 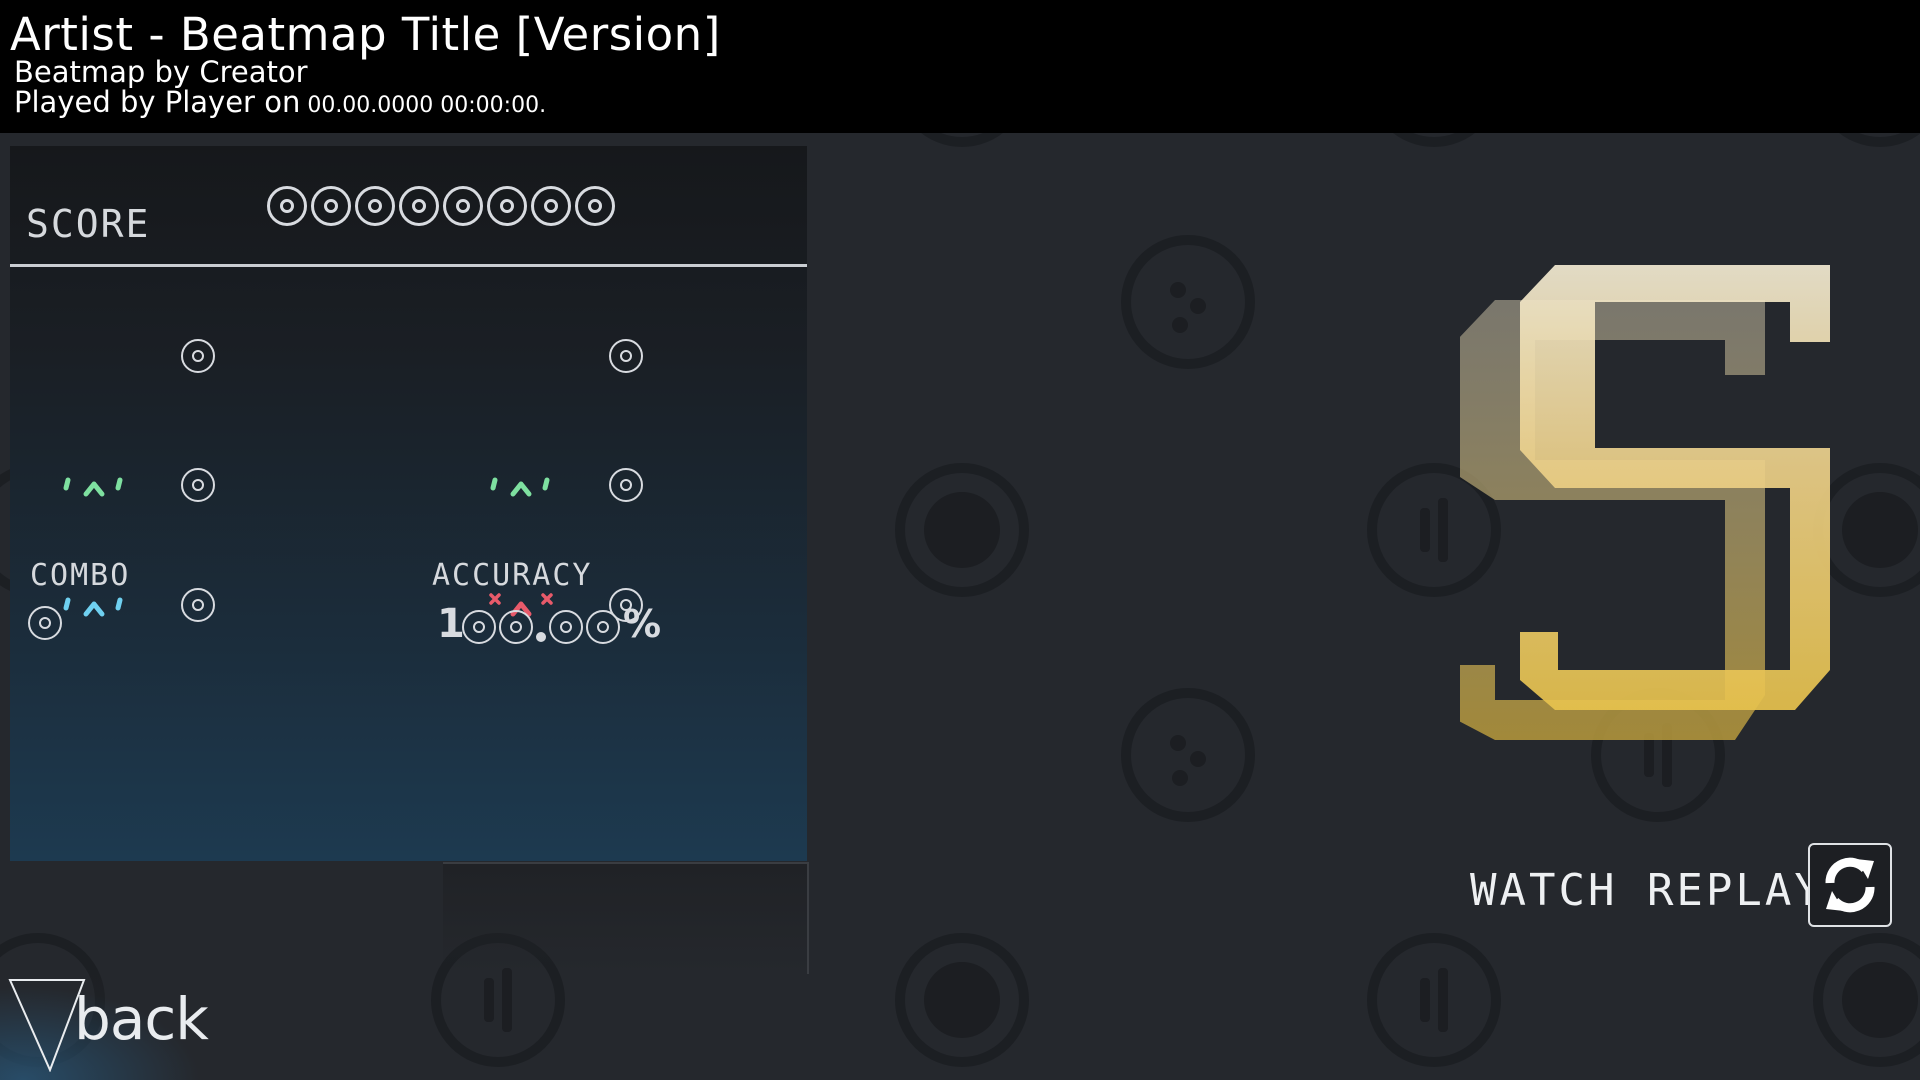 What do you see at coordinates (198, 485) in the screenshot?
I see `hit-100-count` at bounding box center [198, 485].